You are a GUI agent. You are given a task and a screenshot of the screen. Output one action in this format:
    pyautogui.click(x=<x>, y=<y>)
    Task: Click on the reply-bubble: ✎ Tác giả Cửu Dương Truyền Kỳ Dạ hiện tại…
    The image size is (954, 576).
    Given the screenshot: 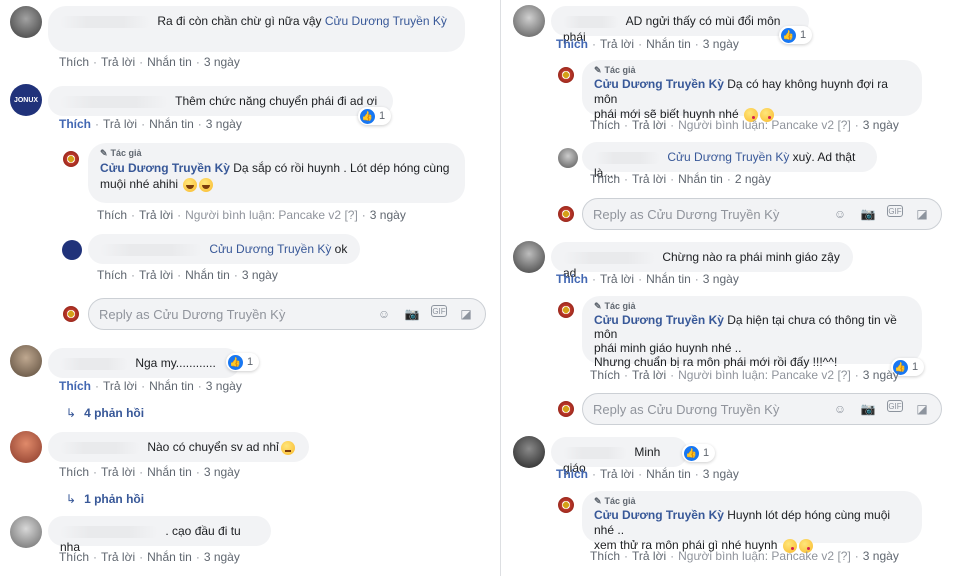 What is the action you would take?
    pyautogui.click(x=752, y=332)
    